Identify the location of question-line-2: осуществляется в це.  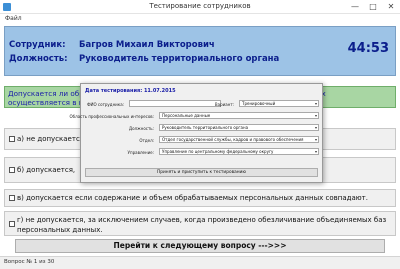
(48, 102).